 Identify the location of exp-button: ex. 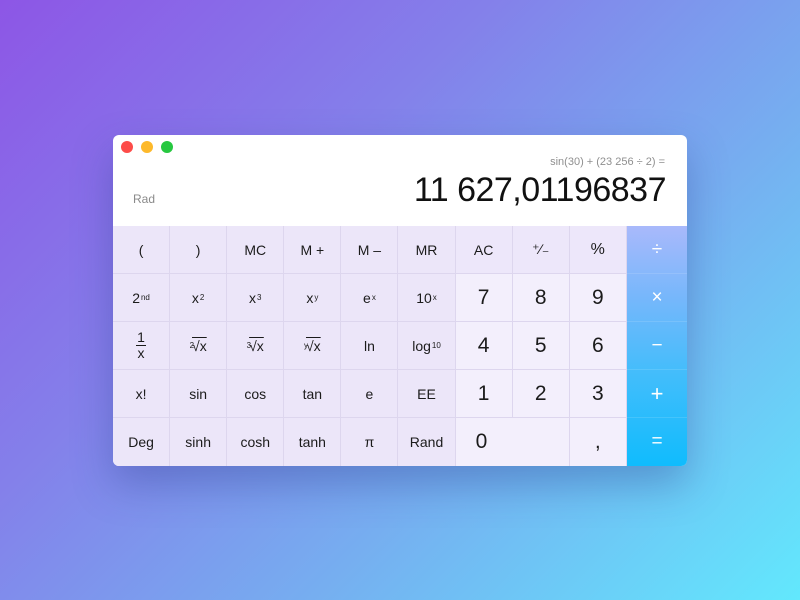
(370, 298).